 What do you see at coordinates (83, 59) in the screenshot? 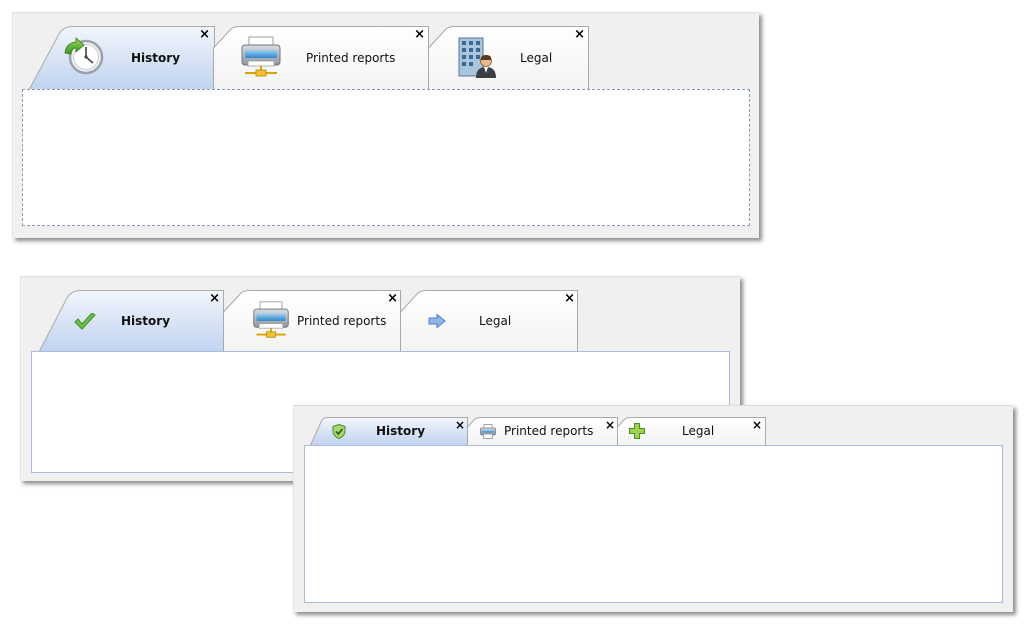
I see `clock-icon` at bounding box center [83, 59].